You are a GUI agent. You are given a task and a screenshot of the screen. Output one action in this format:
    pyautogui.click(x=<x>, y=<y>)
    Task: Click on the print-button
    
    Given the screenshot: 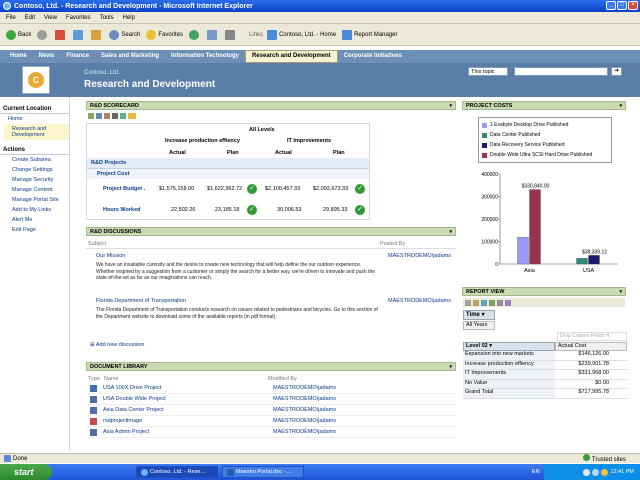 What is the action you would take?
    pyautogui.click(x=231, y=34)
    